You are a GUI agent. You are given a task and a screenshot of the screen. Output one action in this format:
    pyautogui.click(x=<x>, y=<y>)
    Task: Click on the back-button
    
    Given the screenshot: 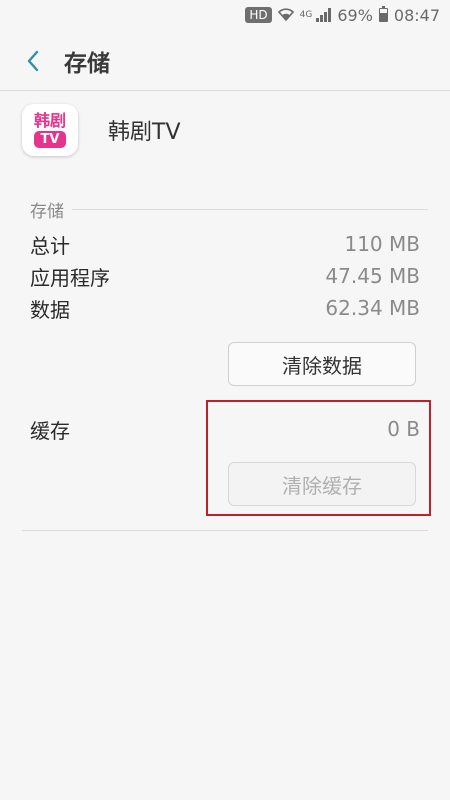 What is the action you would take?
    pyautogui.click(x=33, y=61)
    